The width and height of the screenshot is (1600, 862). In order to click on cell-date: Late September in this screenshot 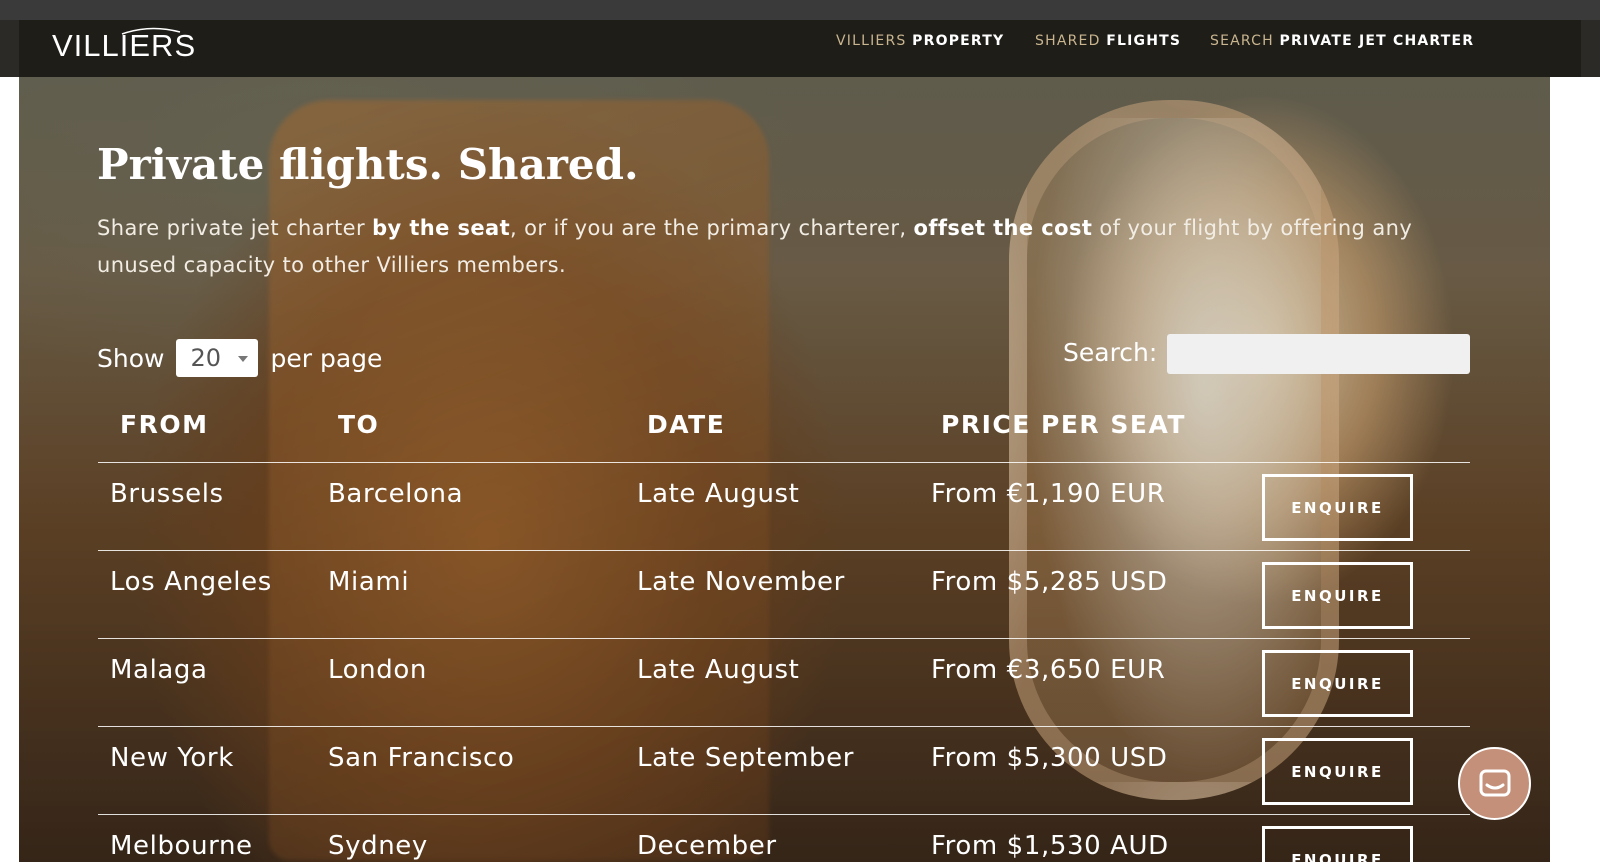, I will do `click(745, 758)`.